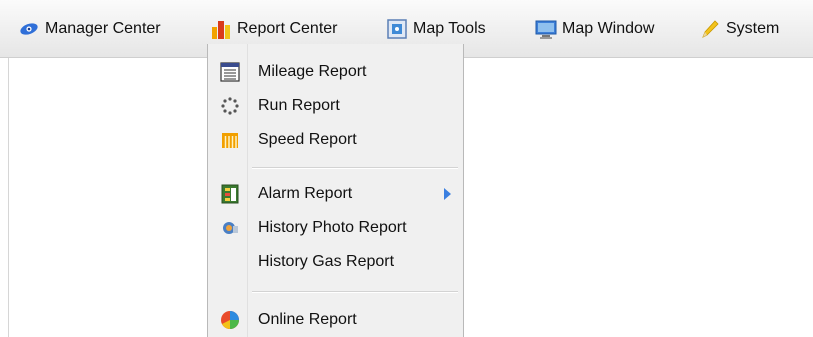  Describe the element at coordinates (326, 261) in the screenshot. I see `menu-item-label: History Gas Report` at that location.